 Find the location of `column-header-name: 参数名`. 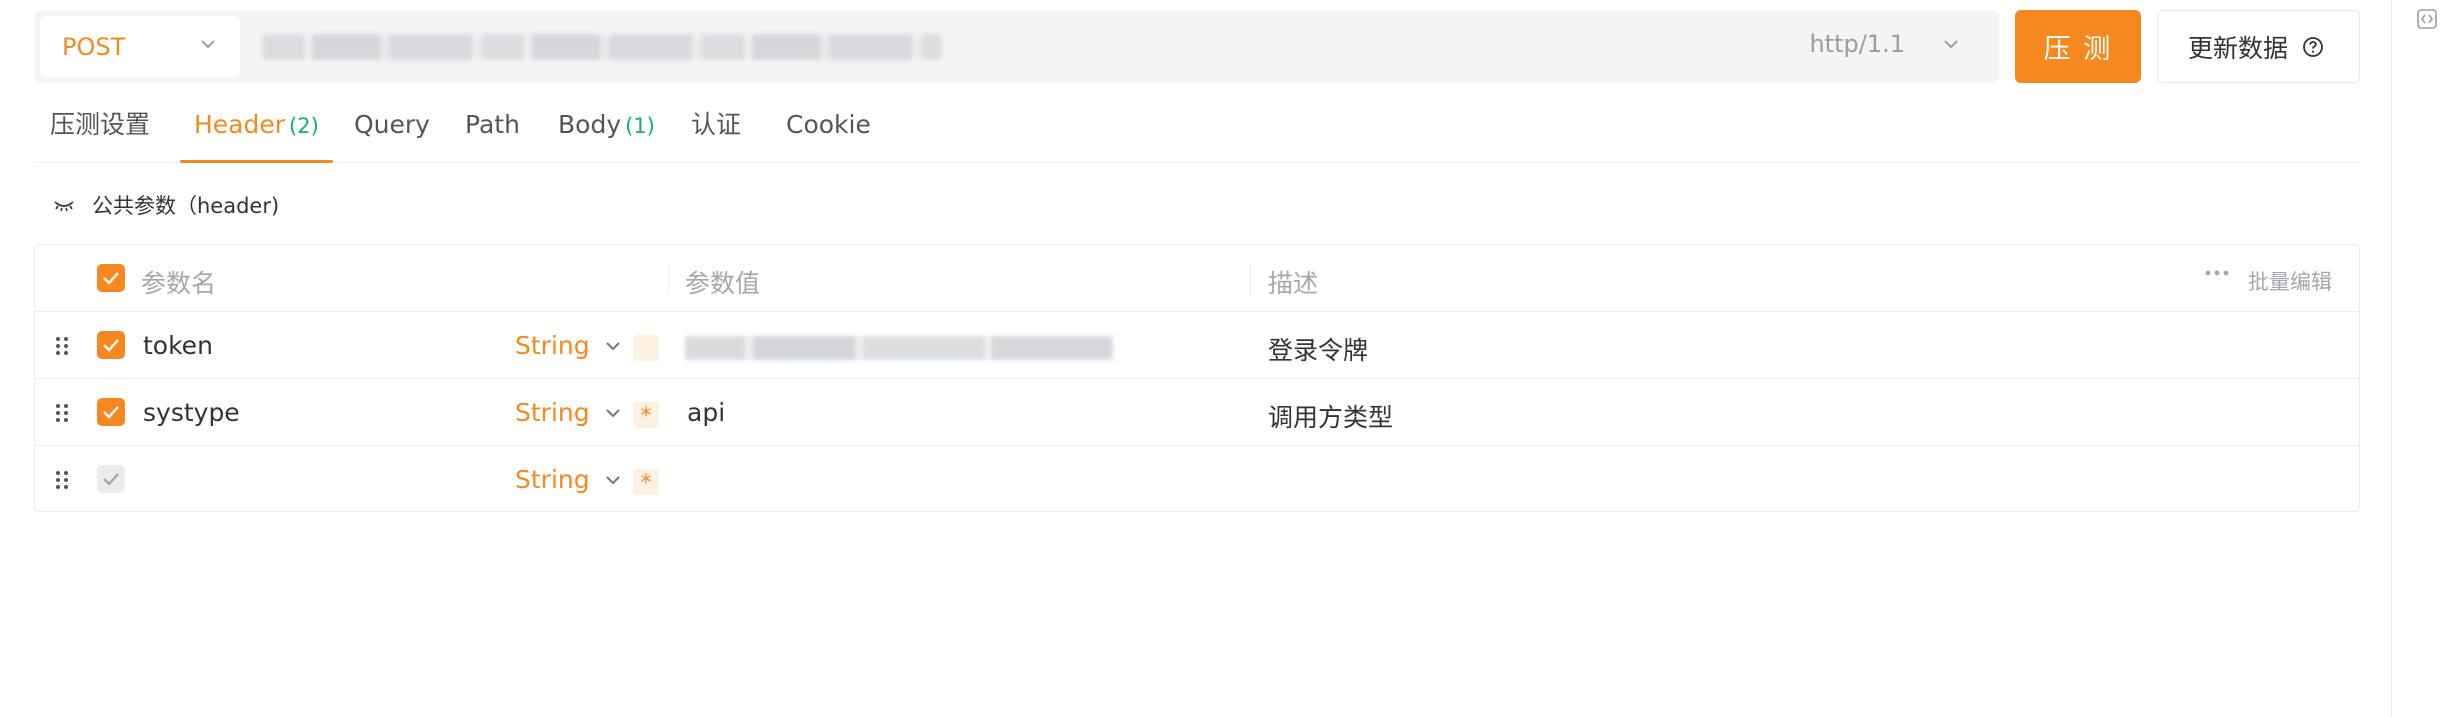

column-header-name: 参数名 is located at coordinates (179, 283).